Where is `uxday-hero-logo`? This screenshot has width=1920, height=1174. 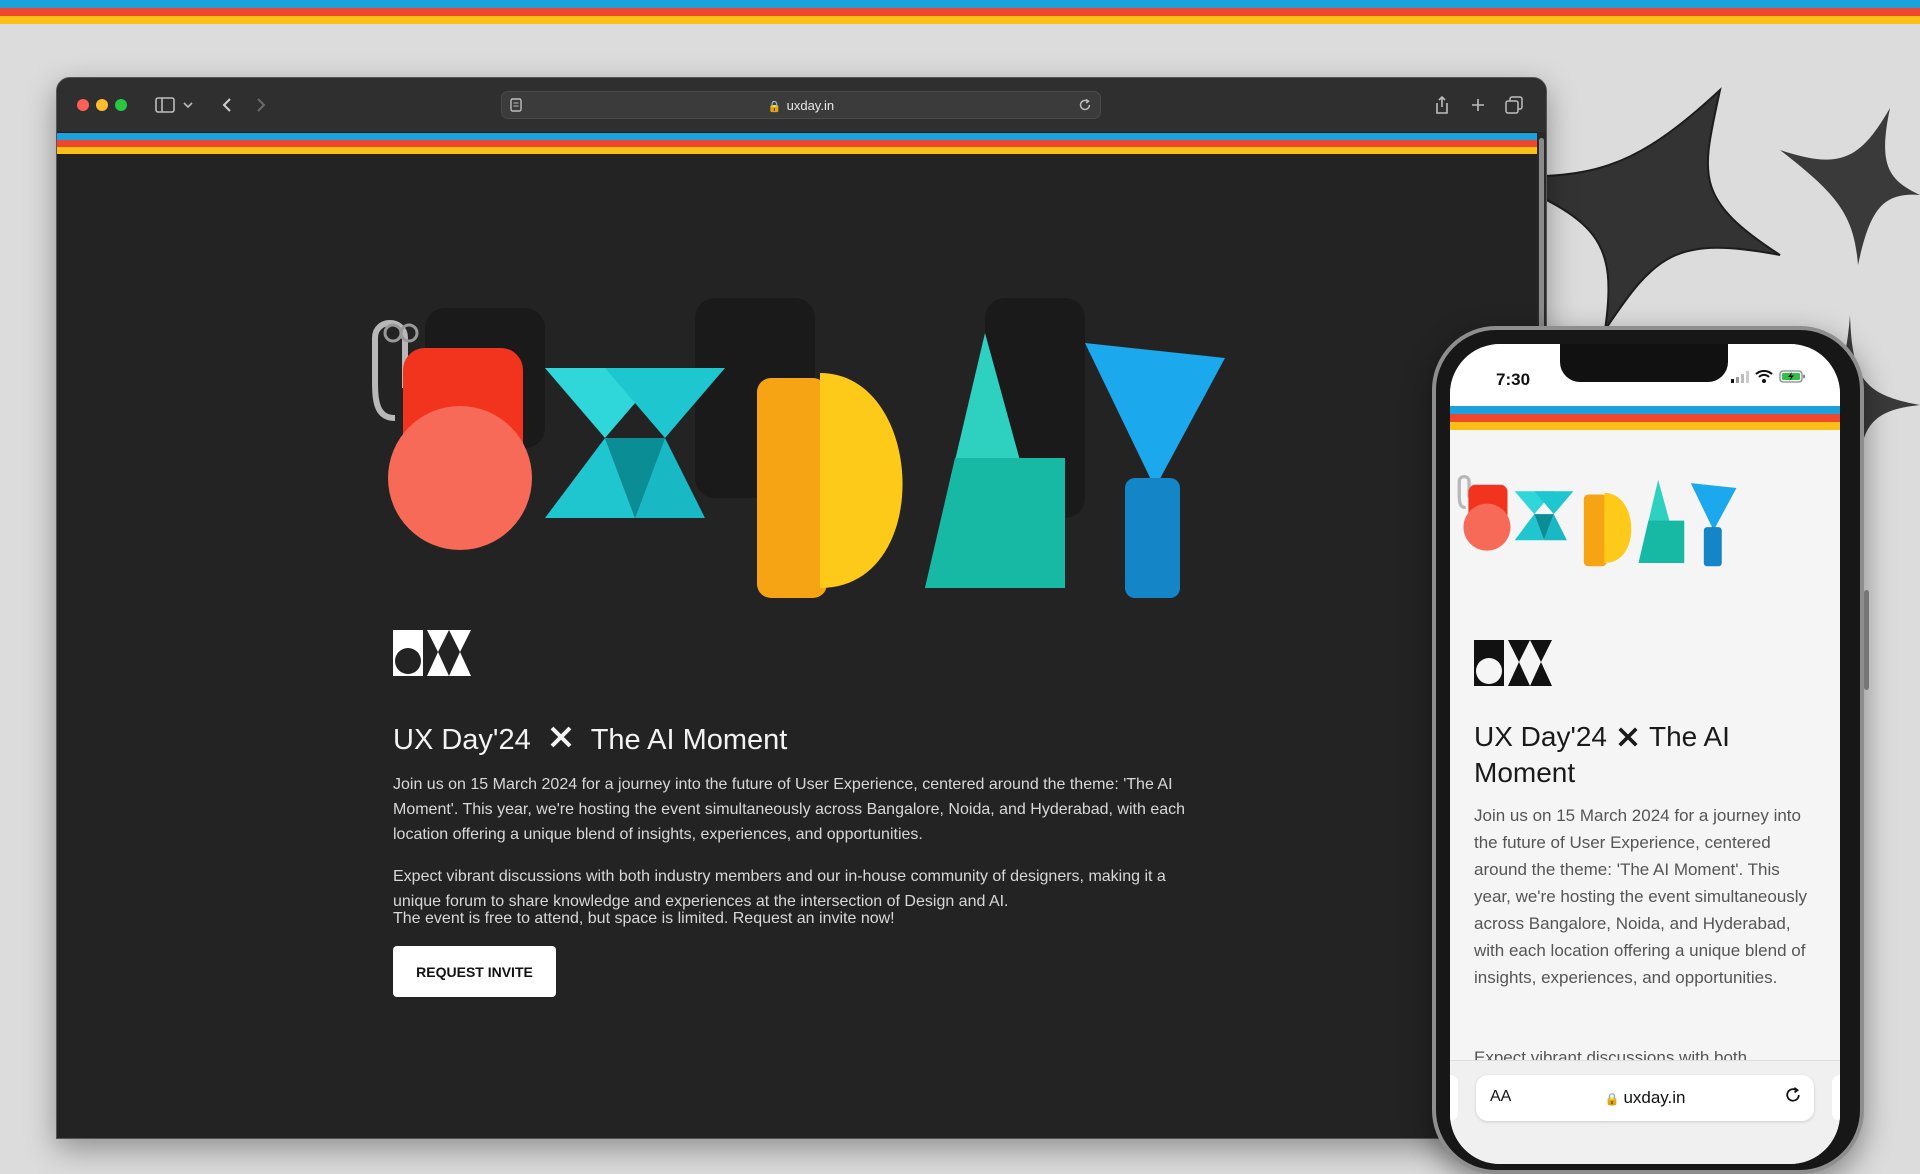 uxday-hero-logo is located at coordinates (798, 448).